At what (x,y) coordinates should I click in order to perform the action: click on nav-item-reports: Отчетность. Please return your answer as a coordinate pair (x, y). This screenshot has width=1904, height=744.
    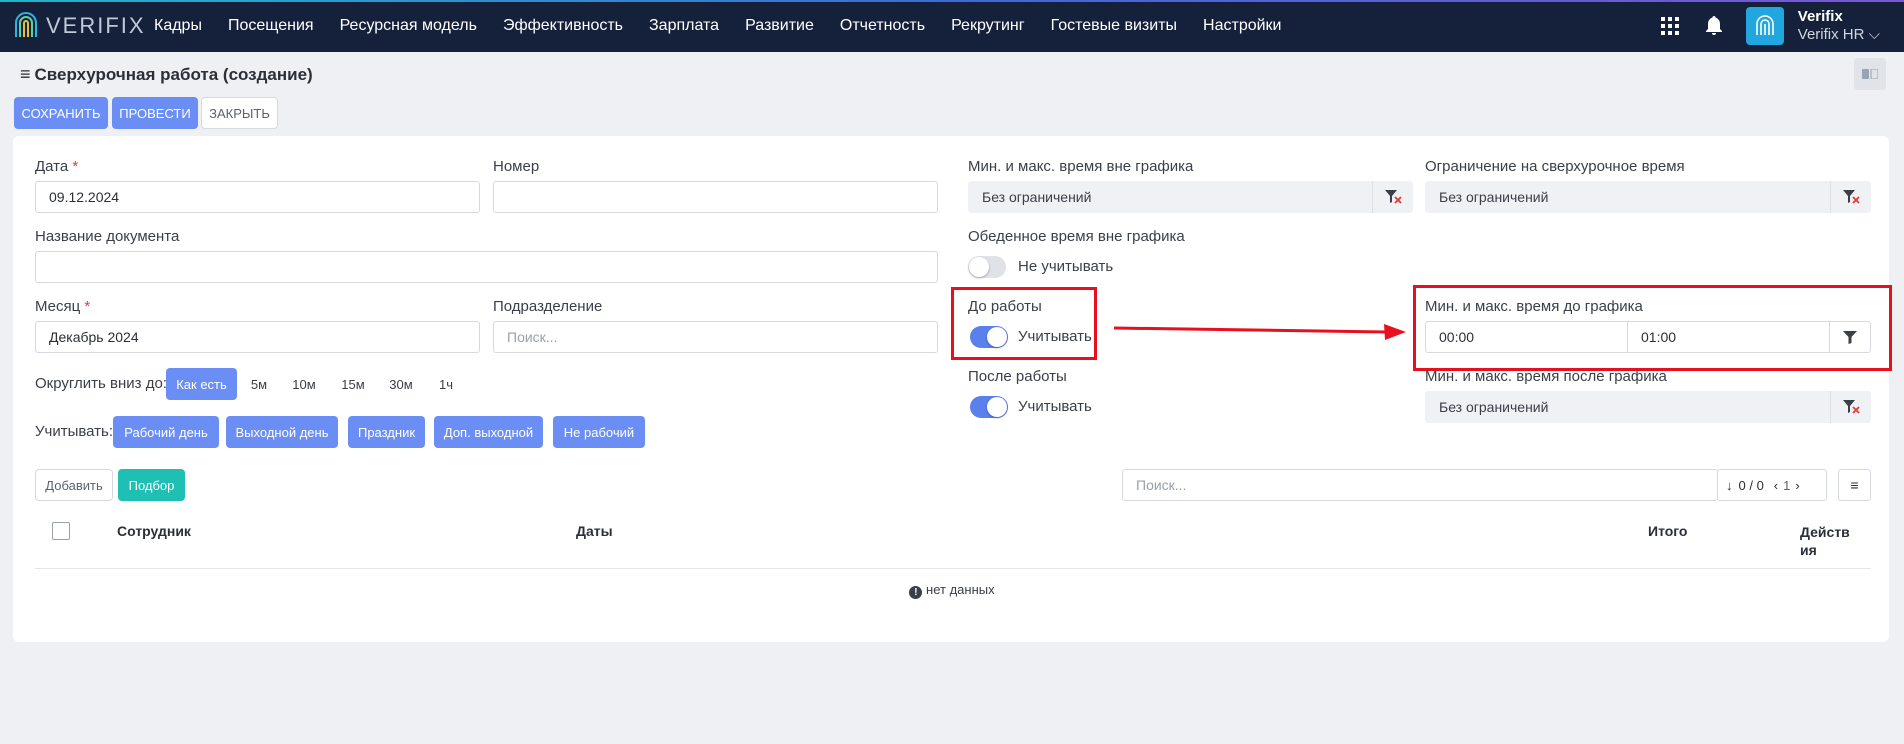
    Looking at the image, I should click on (882, 26).